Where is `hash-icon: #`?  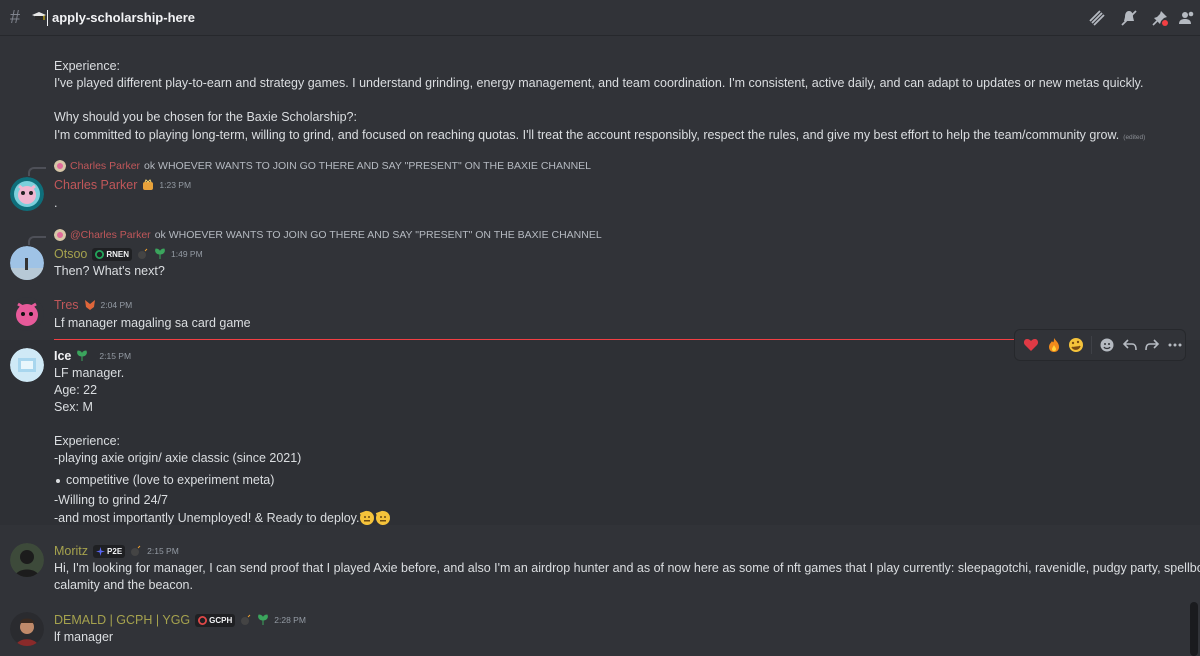 hash-icon: # is located at coordinates (15, 17).